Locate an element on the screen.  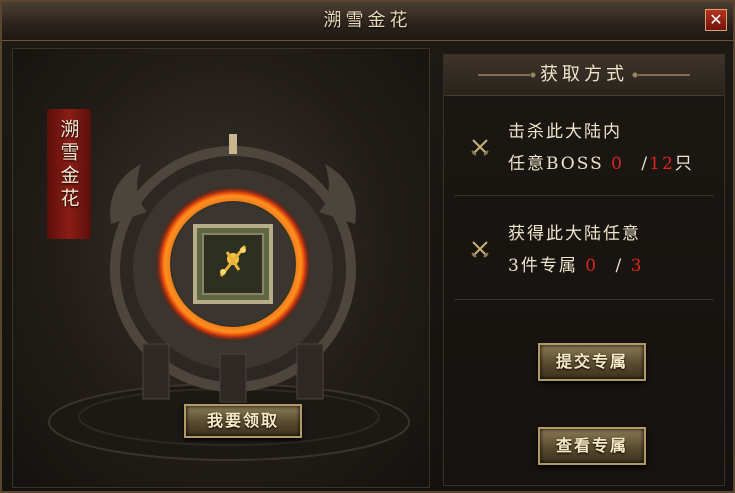
title-bar: 溯雪金花 ✕ is located at coordinates (367, 21).